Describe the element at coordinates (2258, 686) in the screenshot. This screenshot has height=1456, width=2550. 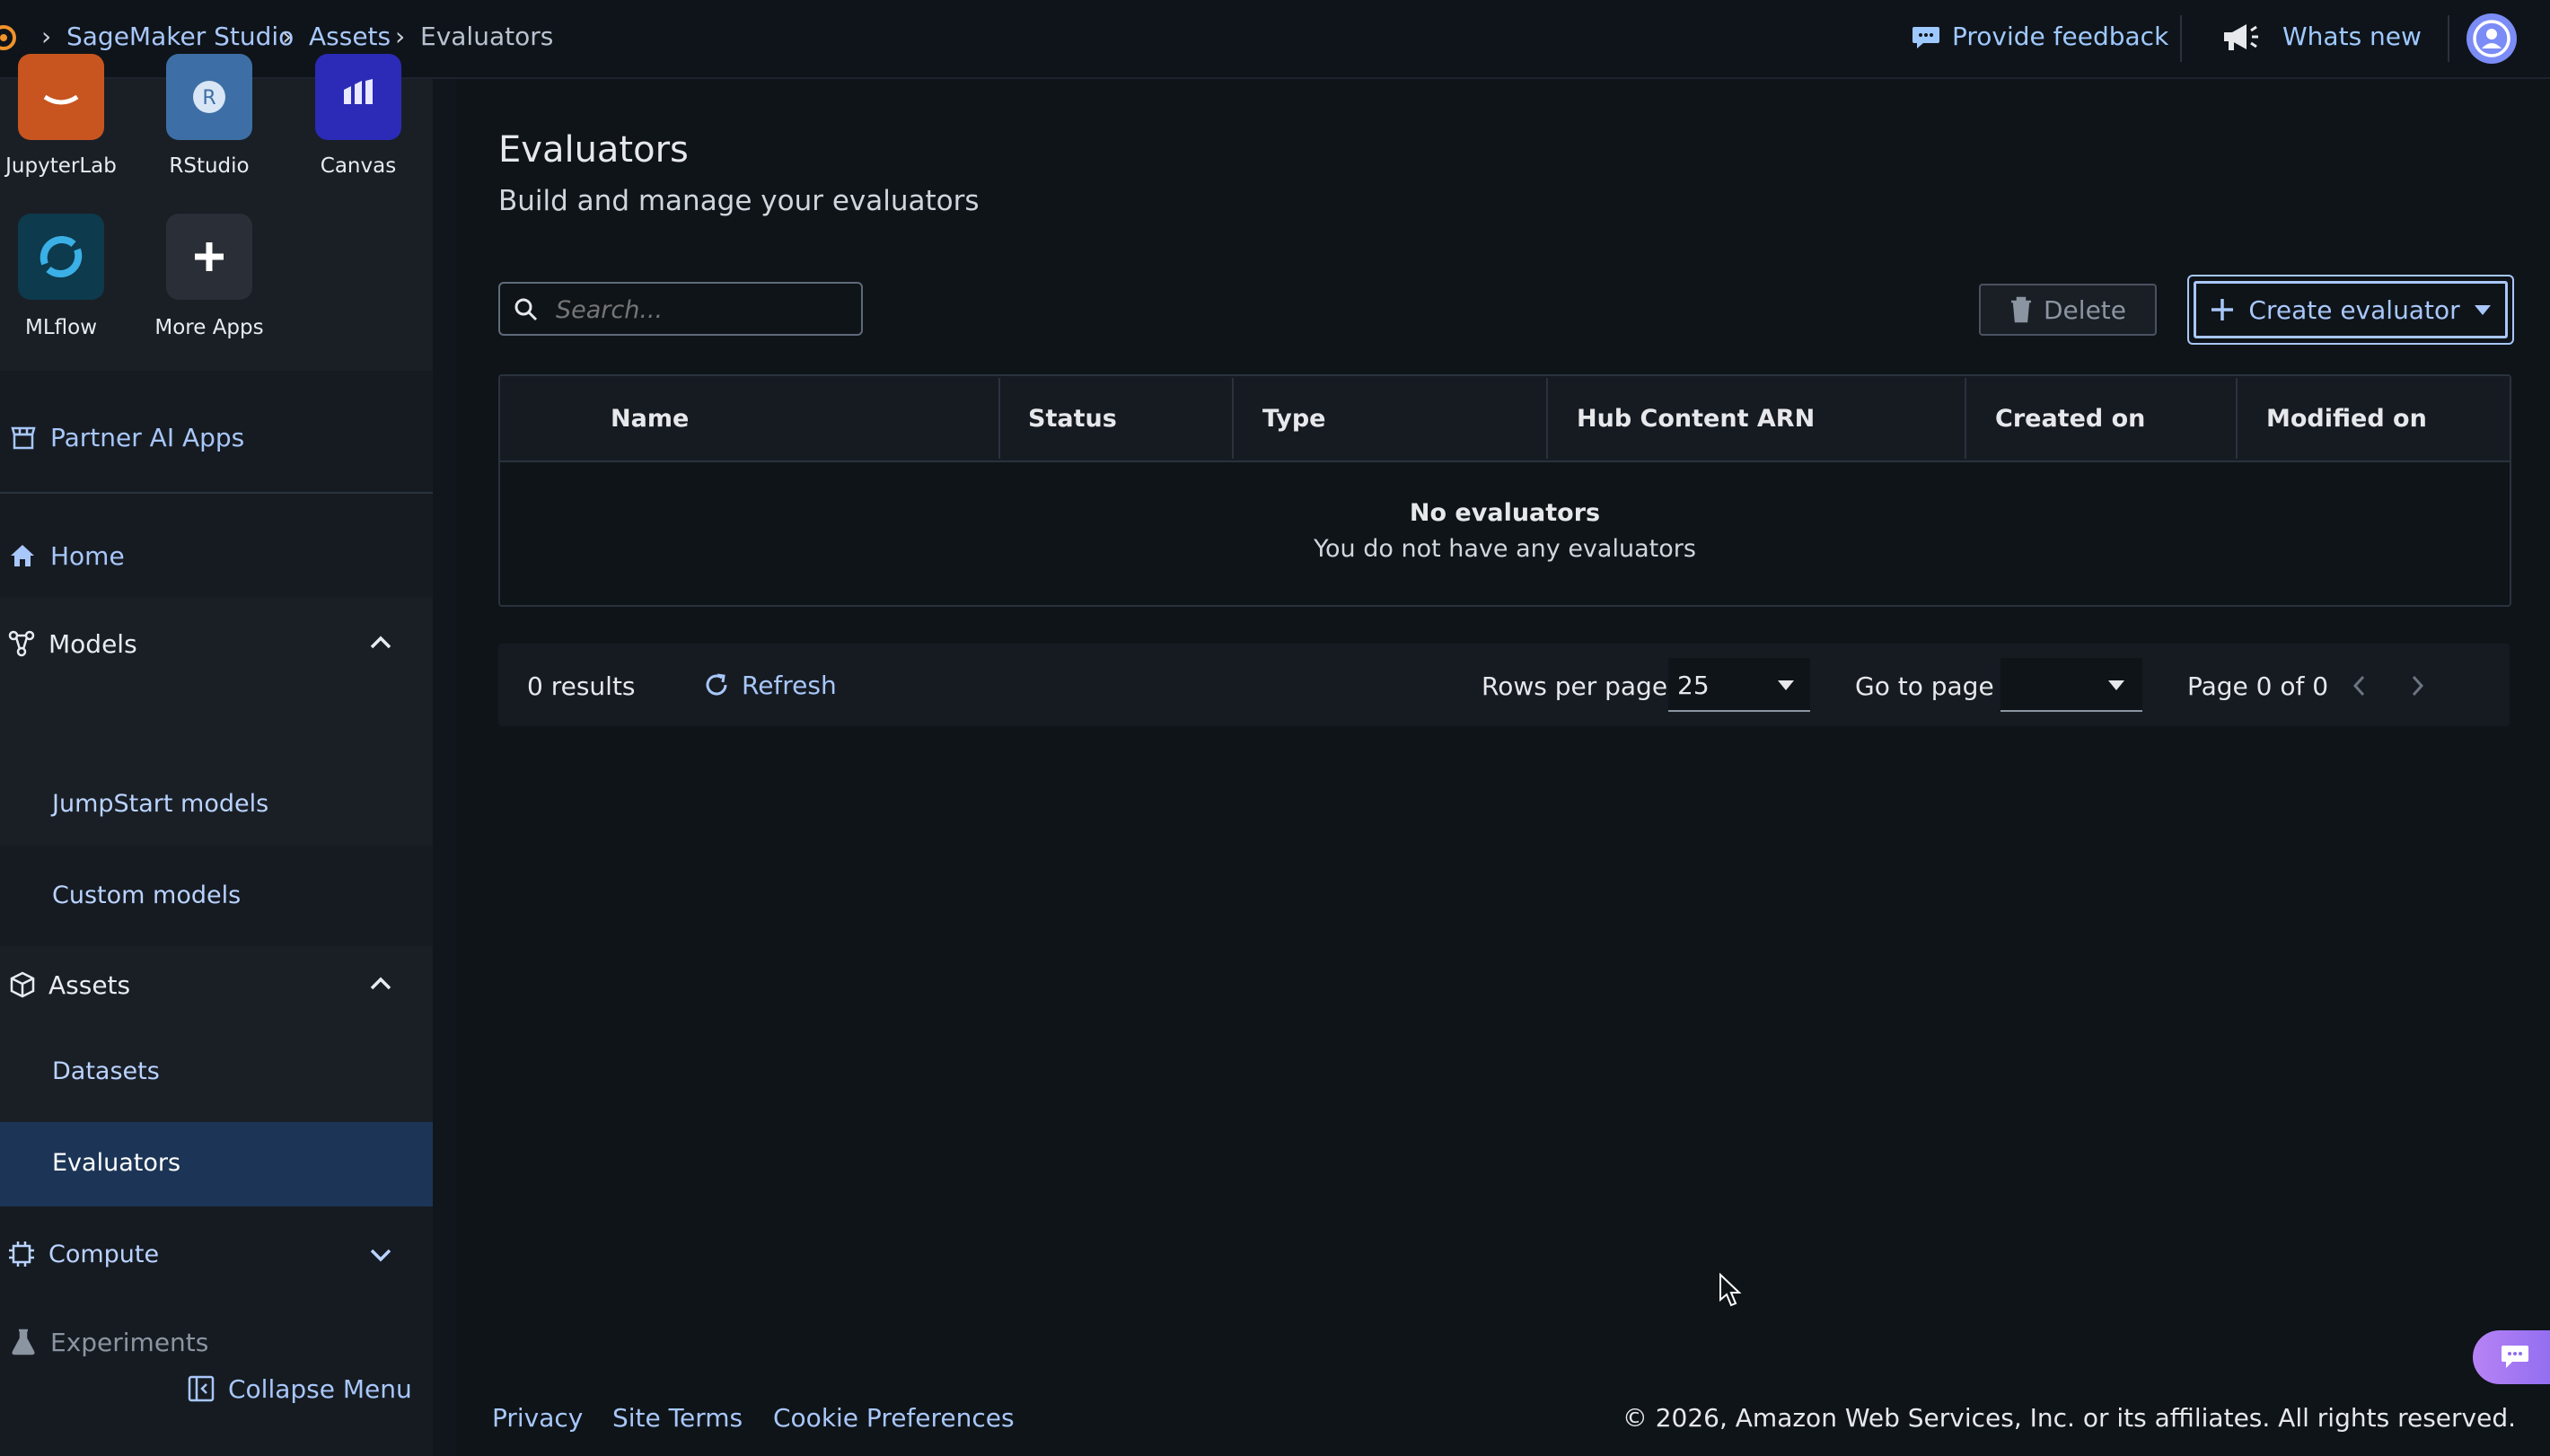
I see `page-indicator: Page 0 of 0` at that location.